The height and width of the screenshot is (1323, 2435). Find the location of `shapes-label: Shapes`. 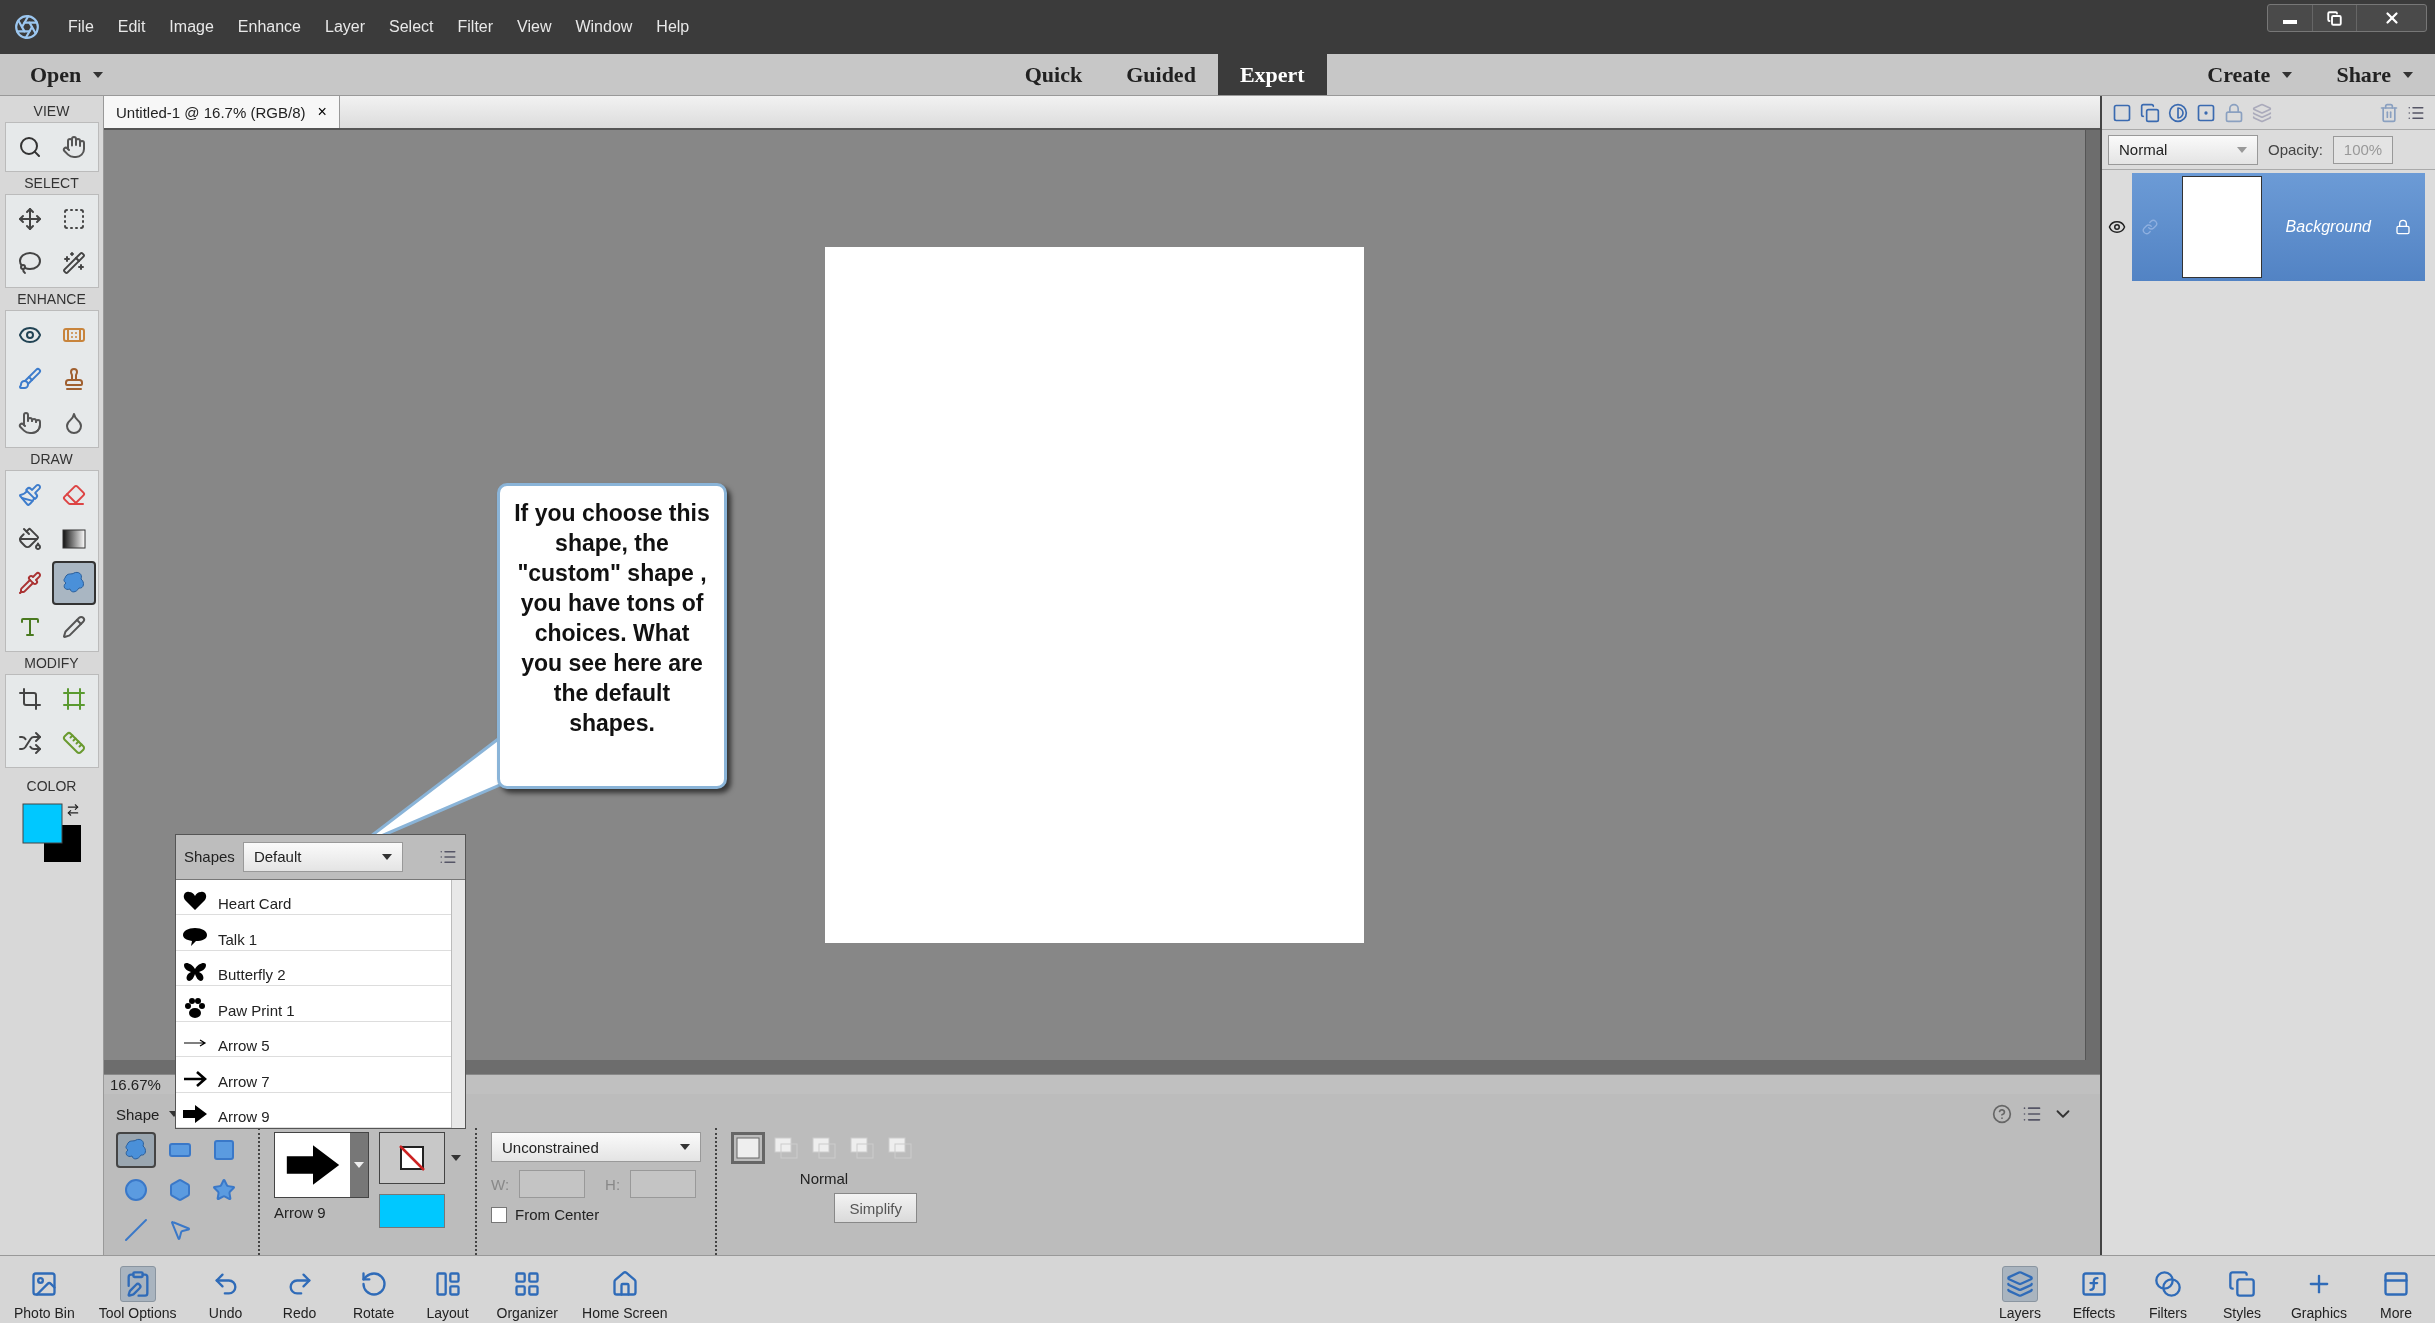

shapes-label: Shapes is located at coordinates (209, 857).